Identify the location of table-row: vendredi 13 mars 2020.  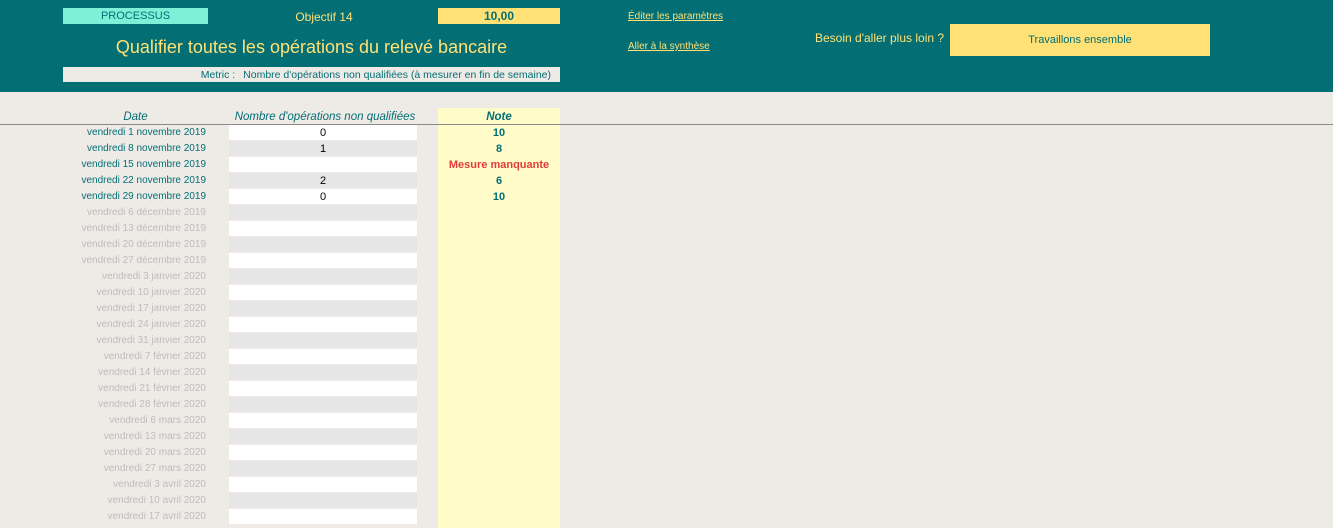
(300, 437).